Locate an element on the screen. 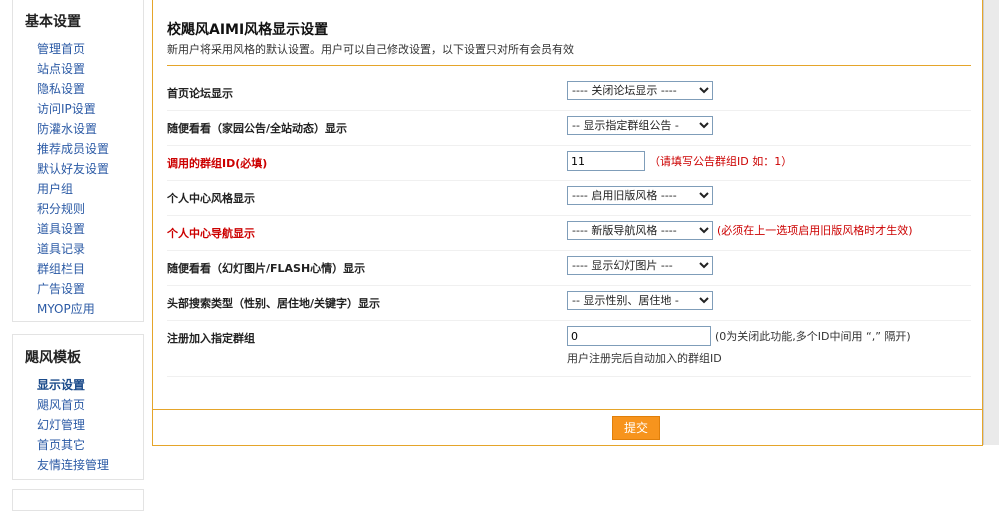 Image resolution: width=999 pixels, height=511 pixels. sidebar-item-usergroup: 用户组 is located at coordinates (90, 189).